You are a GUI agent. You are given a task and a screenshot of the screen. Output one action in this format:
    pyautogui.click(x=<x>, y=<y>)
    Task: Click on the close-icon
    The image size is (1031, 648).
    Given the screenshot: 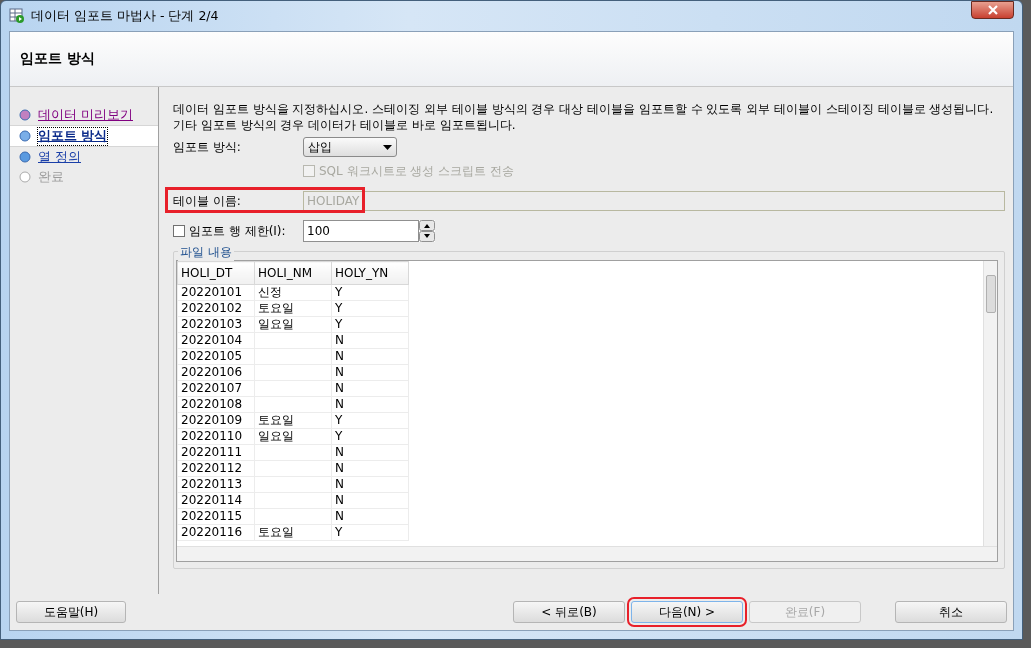 What is the action you would take?
    pyautogui.click(x=992, y=10)
    